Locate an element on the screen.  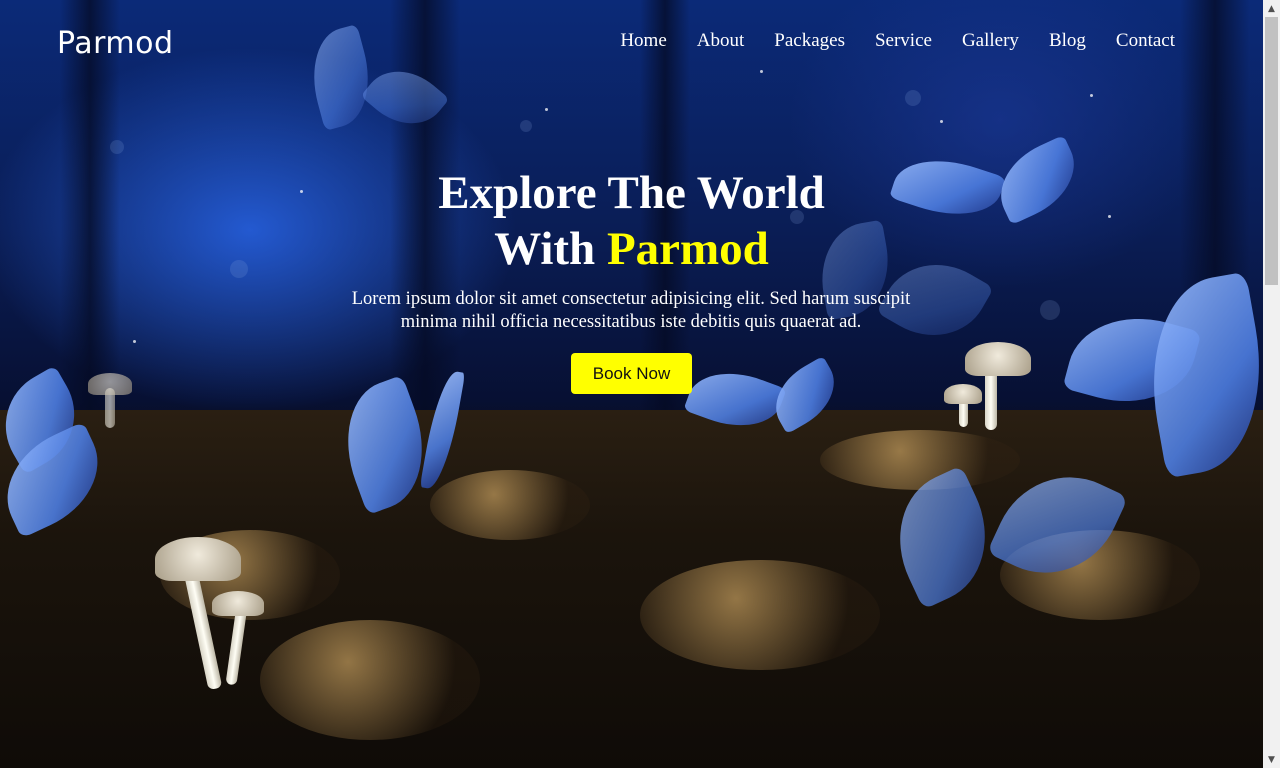
hero-headline-prefix: With is located at coordinates (550, 249).